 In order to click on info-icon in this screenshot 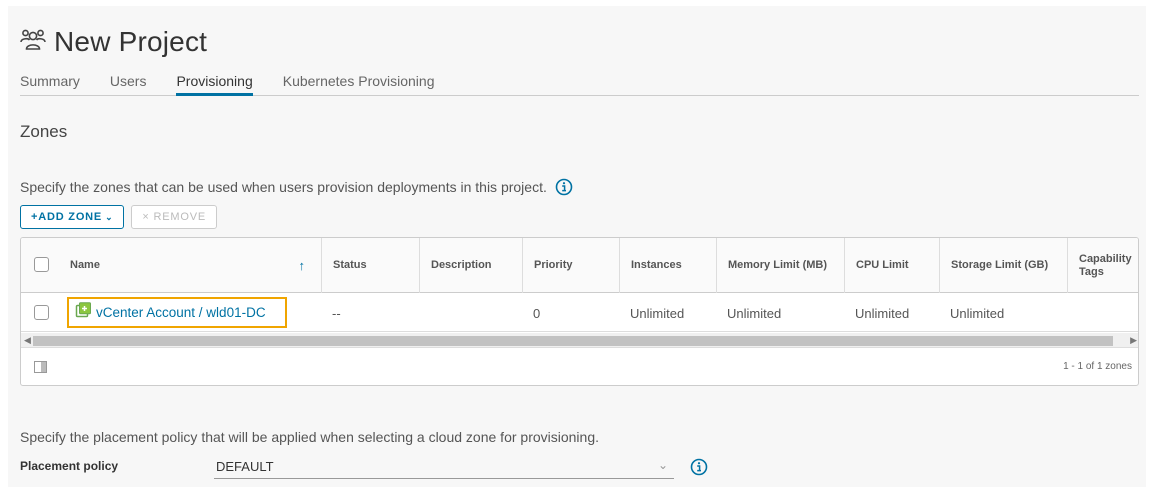, I will do `click(564, 187)`.